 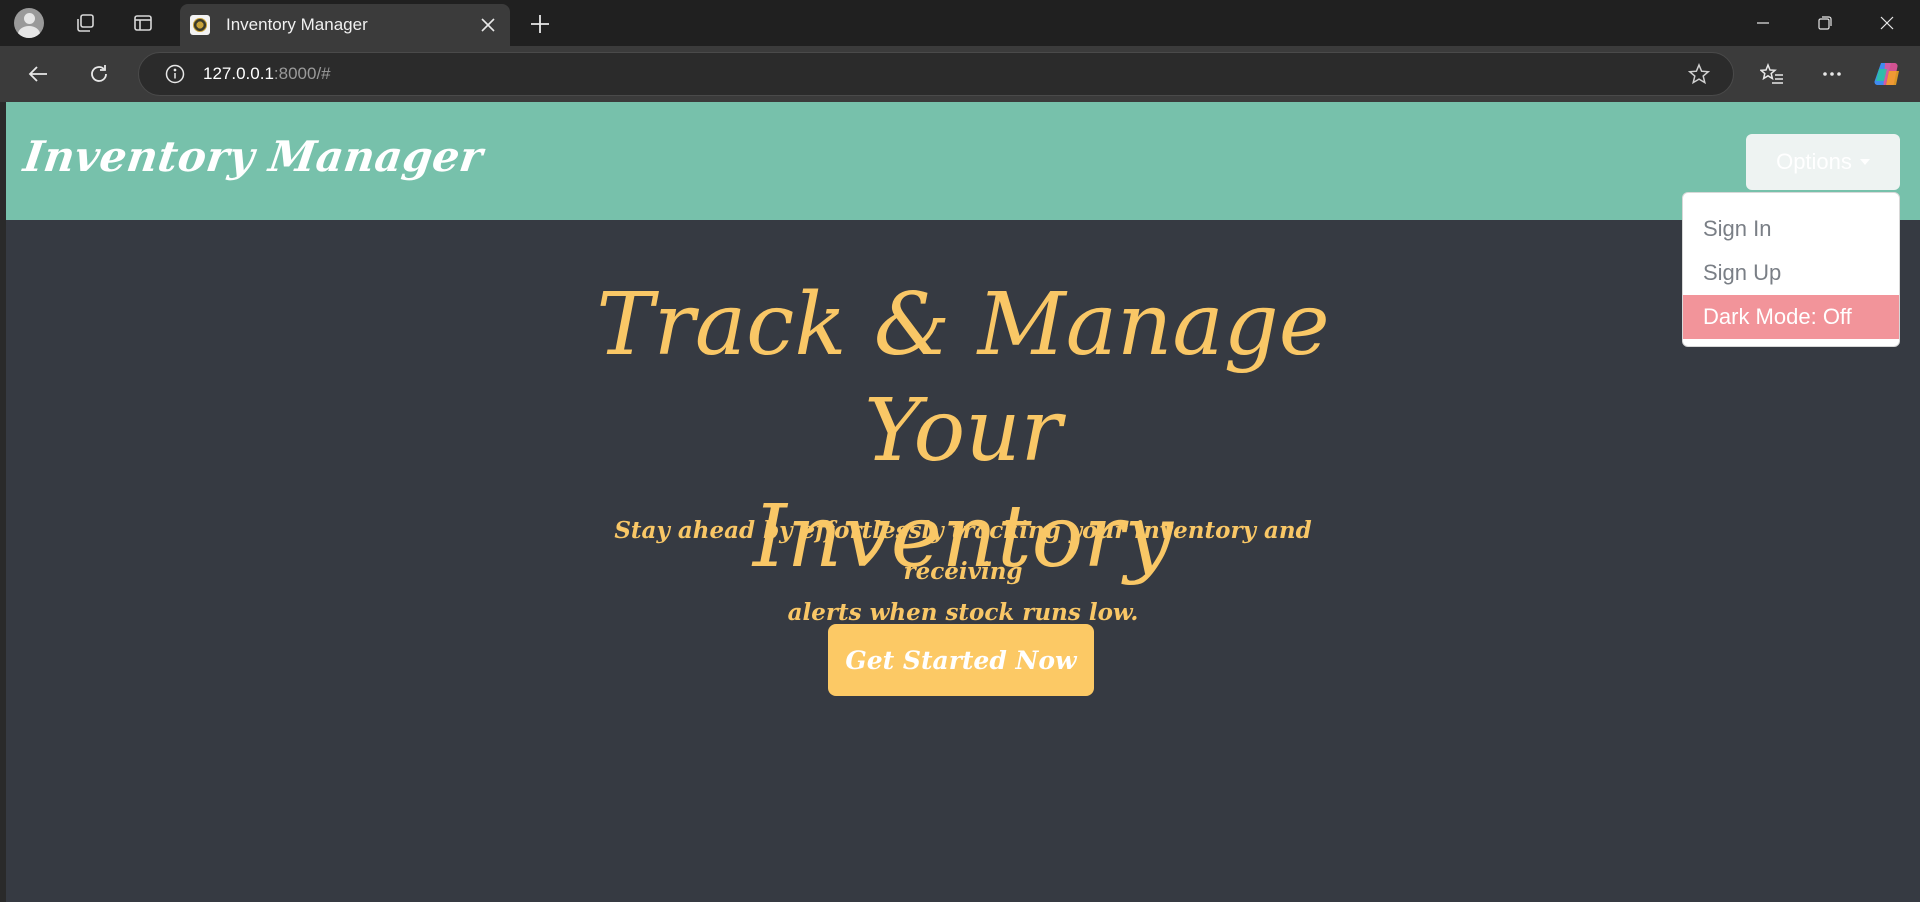 I want to click on hero-subtitle-line-2: alerts when stock runs low., so click(x=963, y=612).